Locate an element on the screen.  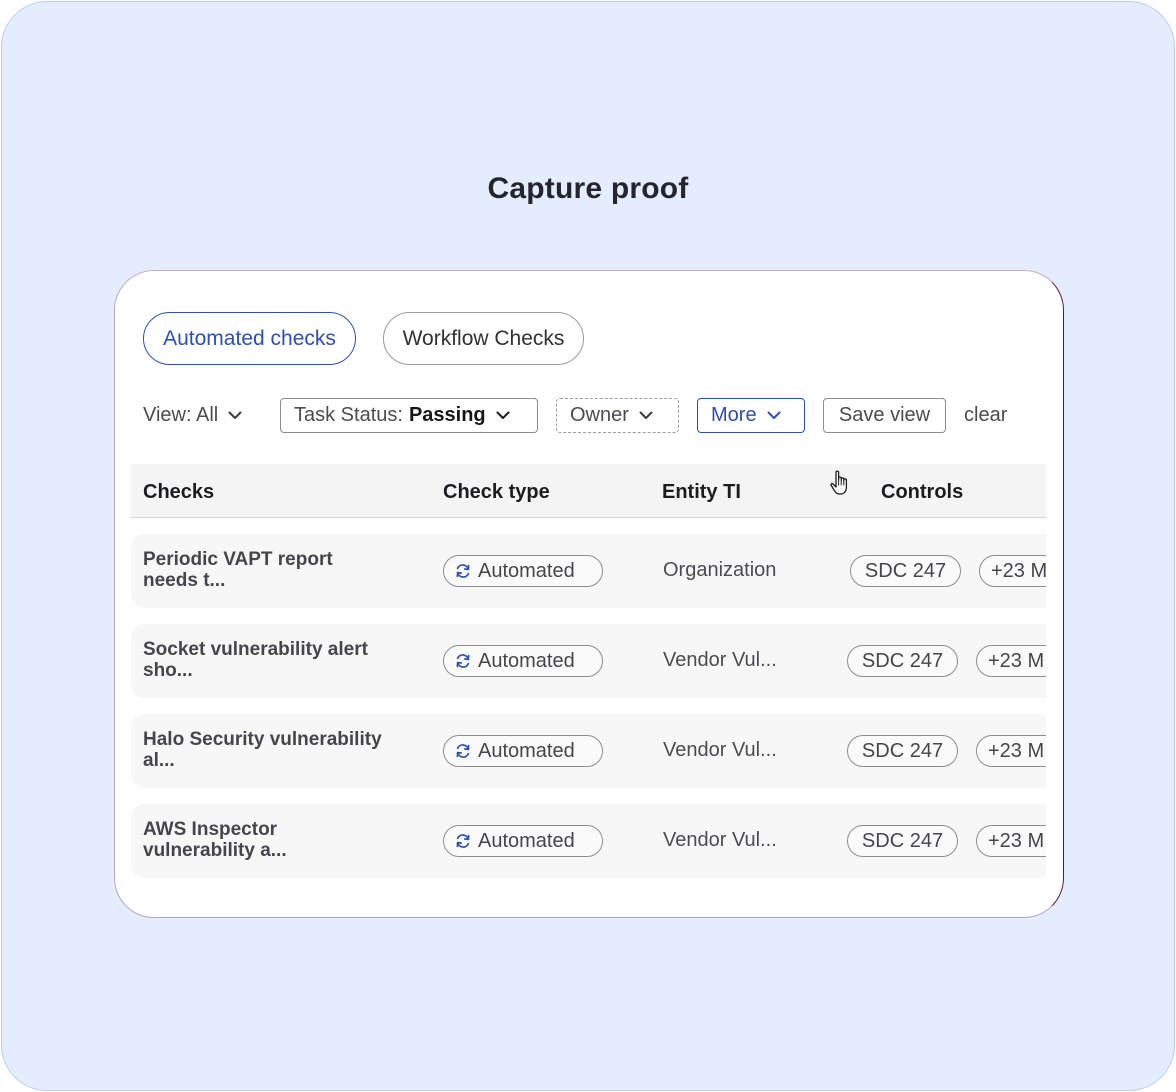
tab-automated-checks: Automated checks is located at coordinates (249, 338).